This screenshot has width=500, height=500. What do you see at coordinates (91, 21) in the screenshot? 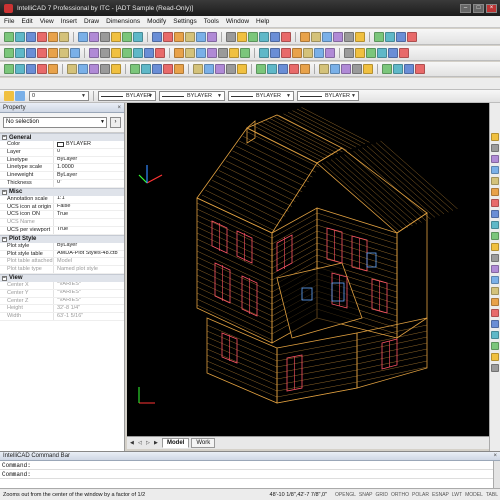
I see `menu-draw: Draw` at bounding box center [91, 21].